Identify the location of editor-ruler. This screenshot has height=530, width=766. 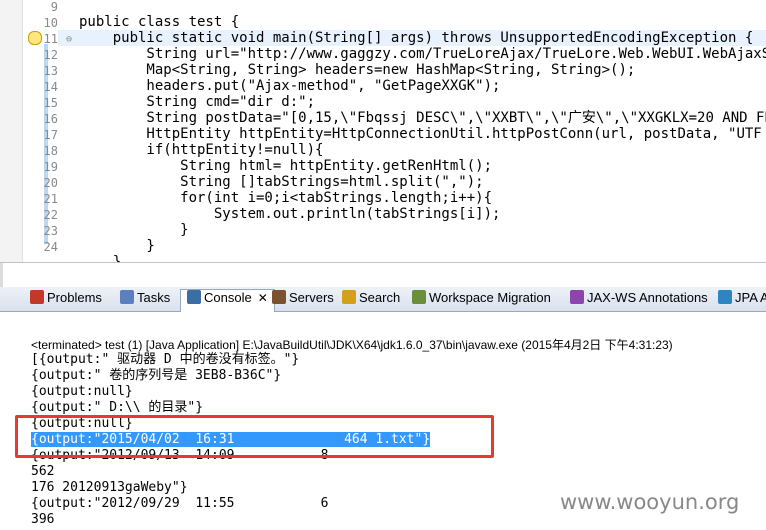
(11, 131).